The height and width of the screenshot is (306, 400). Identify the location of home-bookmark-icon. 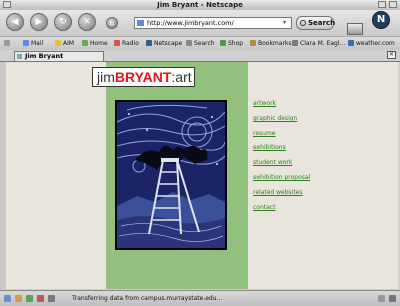
(85, 43).